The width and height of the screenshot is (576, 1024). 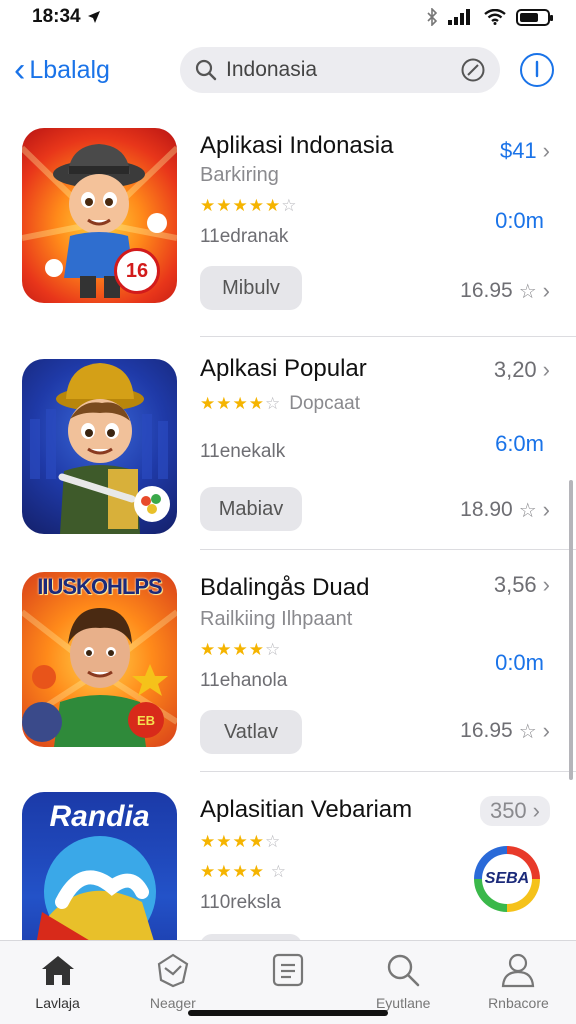 I want to click on get-button: Mabiav, so click(x=251, y=509).